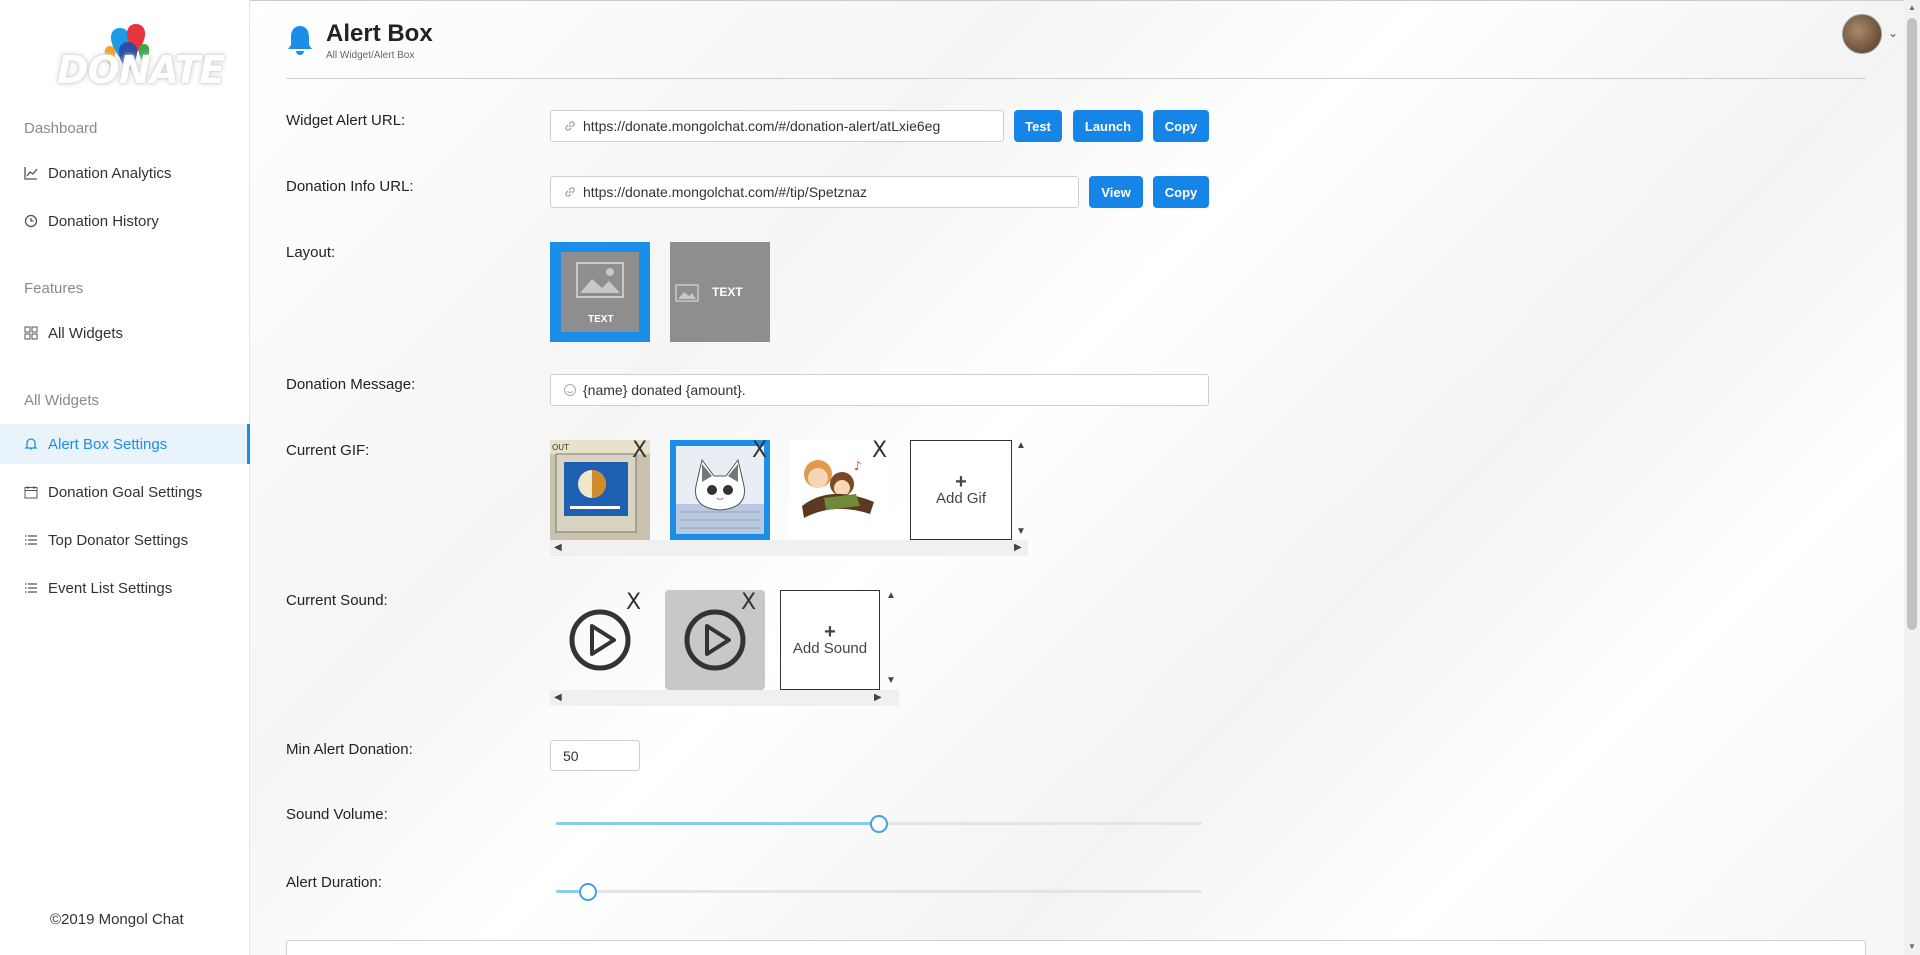 The height and width of the screenshot is (955, 1920). Describe the element at coordinates (879, 824) in the screenshot. I see `sound-volume-slider-handle` at that location.